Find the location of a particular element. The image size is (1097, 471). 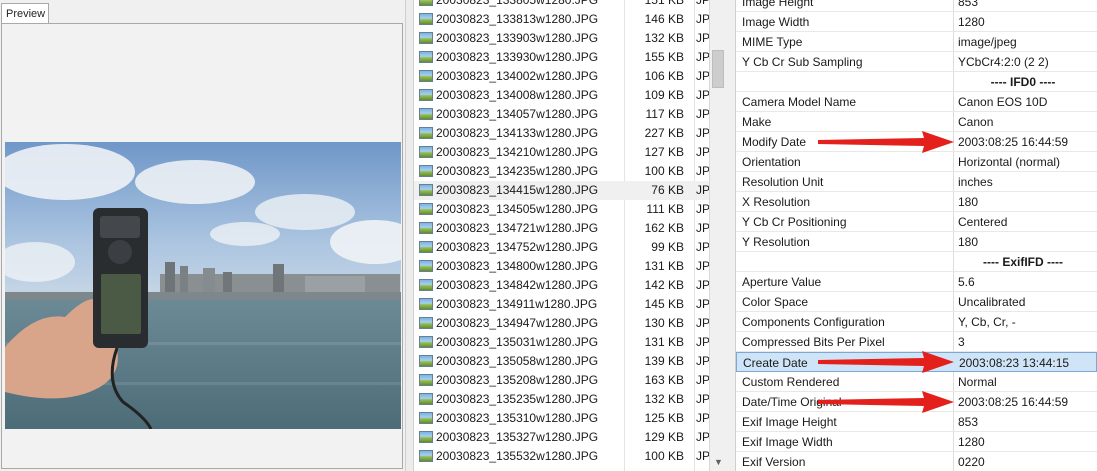

scroll-down-arrow-icon: ▼ is located at coordinates (718, 462).